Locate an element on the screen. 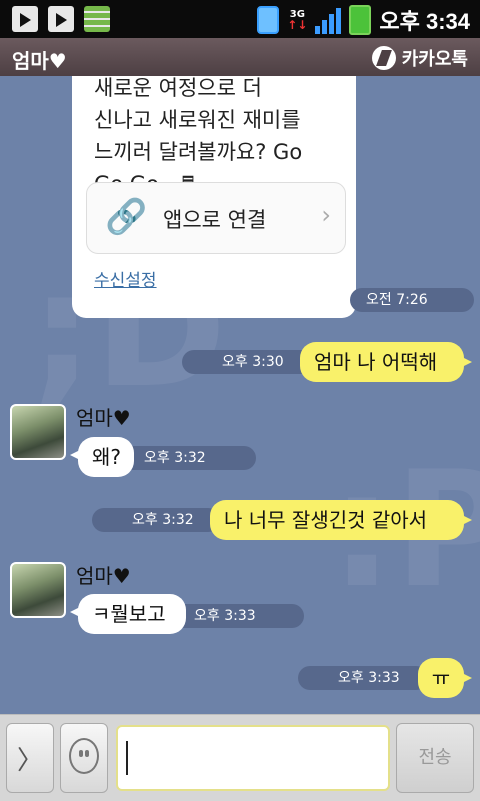 This screenshot has width=480, height=801. their-message-bubble: ㅋ뭘보고 is located at coordinates (128, 614).